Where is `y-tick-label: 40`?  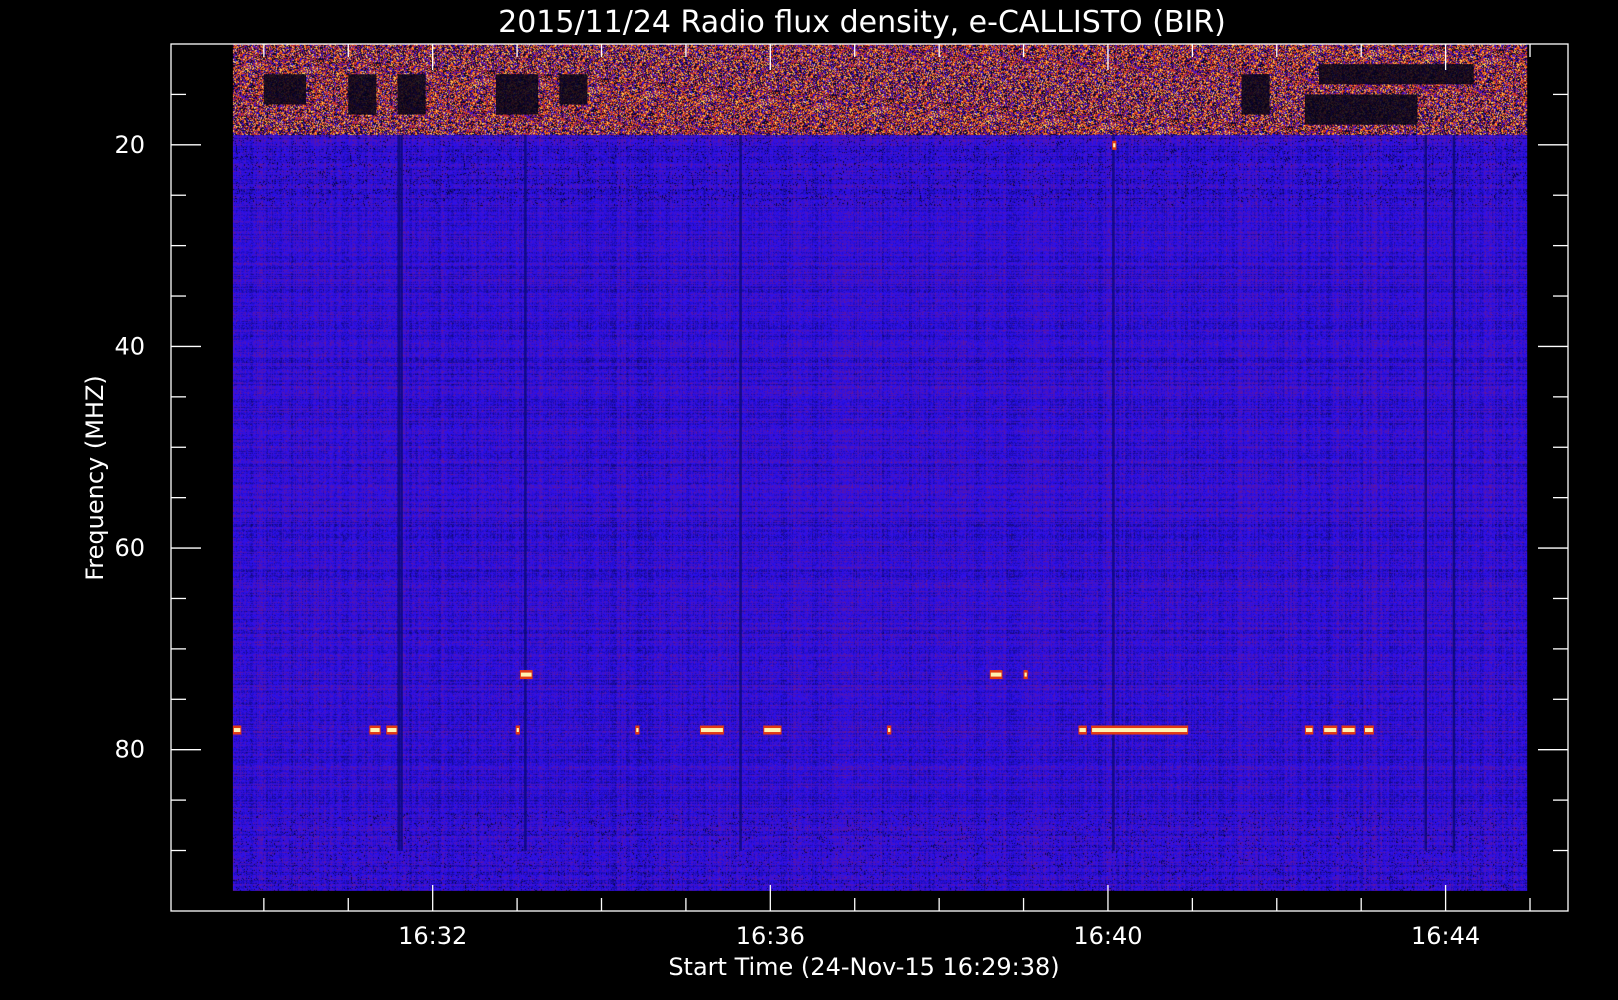
y-tick-label: 40 is located at coordinates (129, 346).